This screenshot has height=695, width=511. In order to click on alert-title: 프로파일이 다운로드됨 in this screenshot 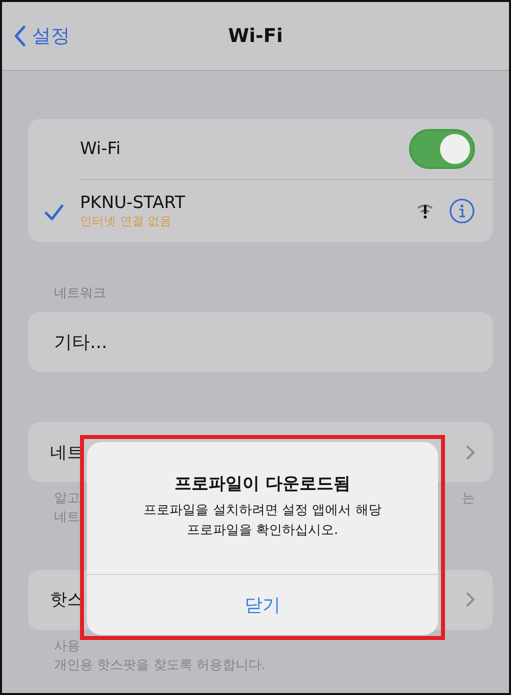, I will do `click(262, 484)`.